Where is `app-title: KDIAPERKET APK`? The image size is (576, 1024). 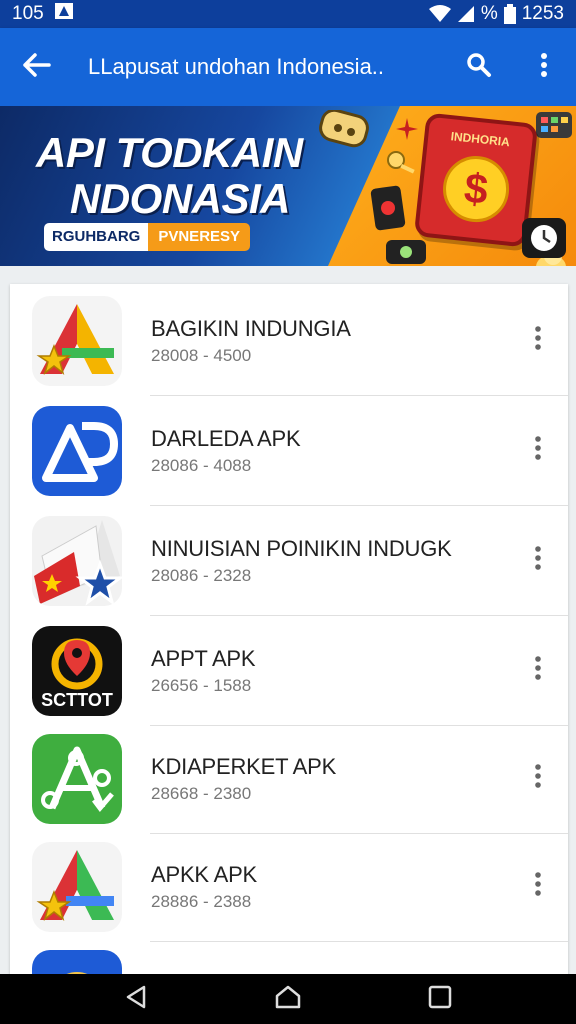
app-title: KDIAPERKET APK is located at coordinates (244, 766).